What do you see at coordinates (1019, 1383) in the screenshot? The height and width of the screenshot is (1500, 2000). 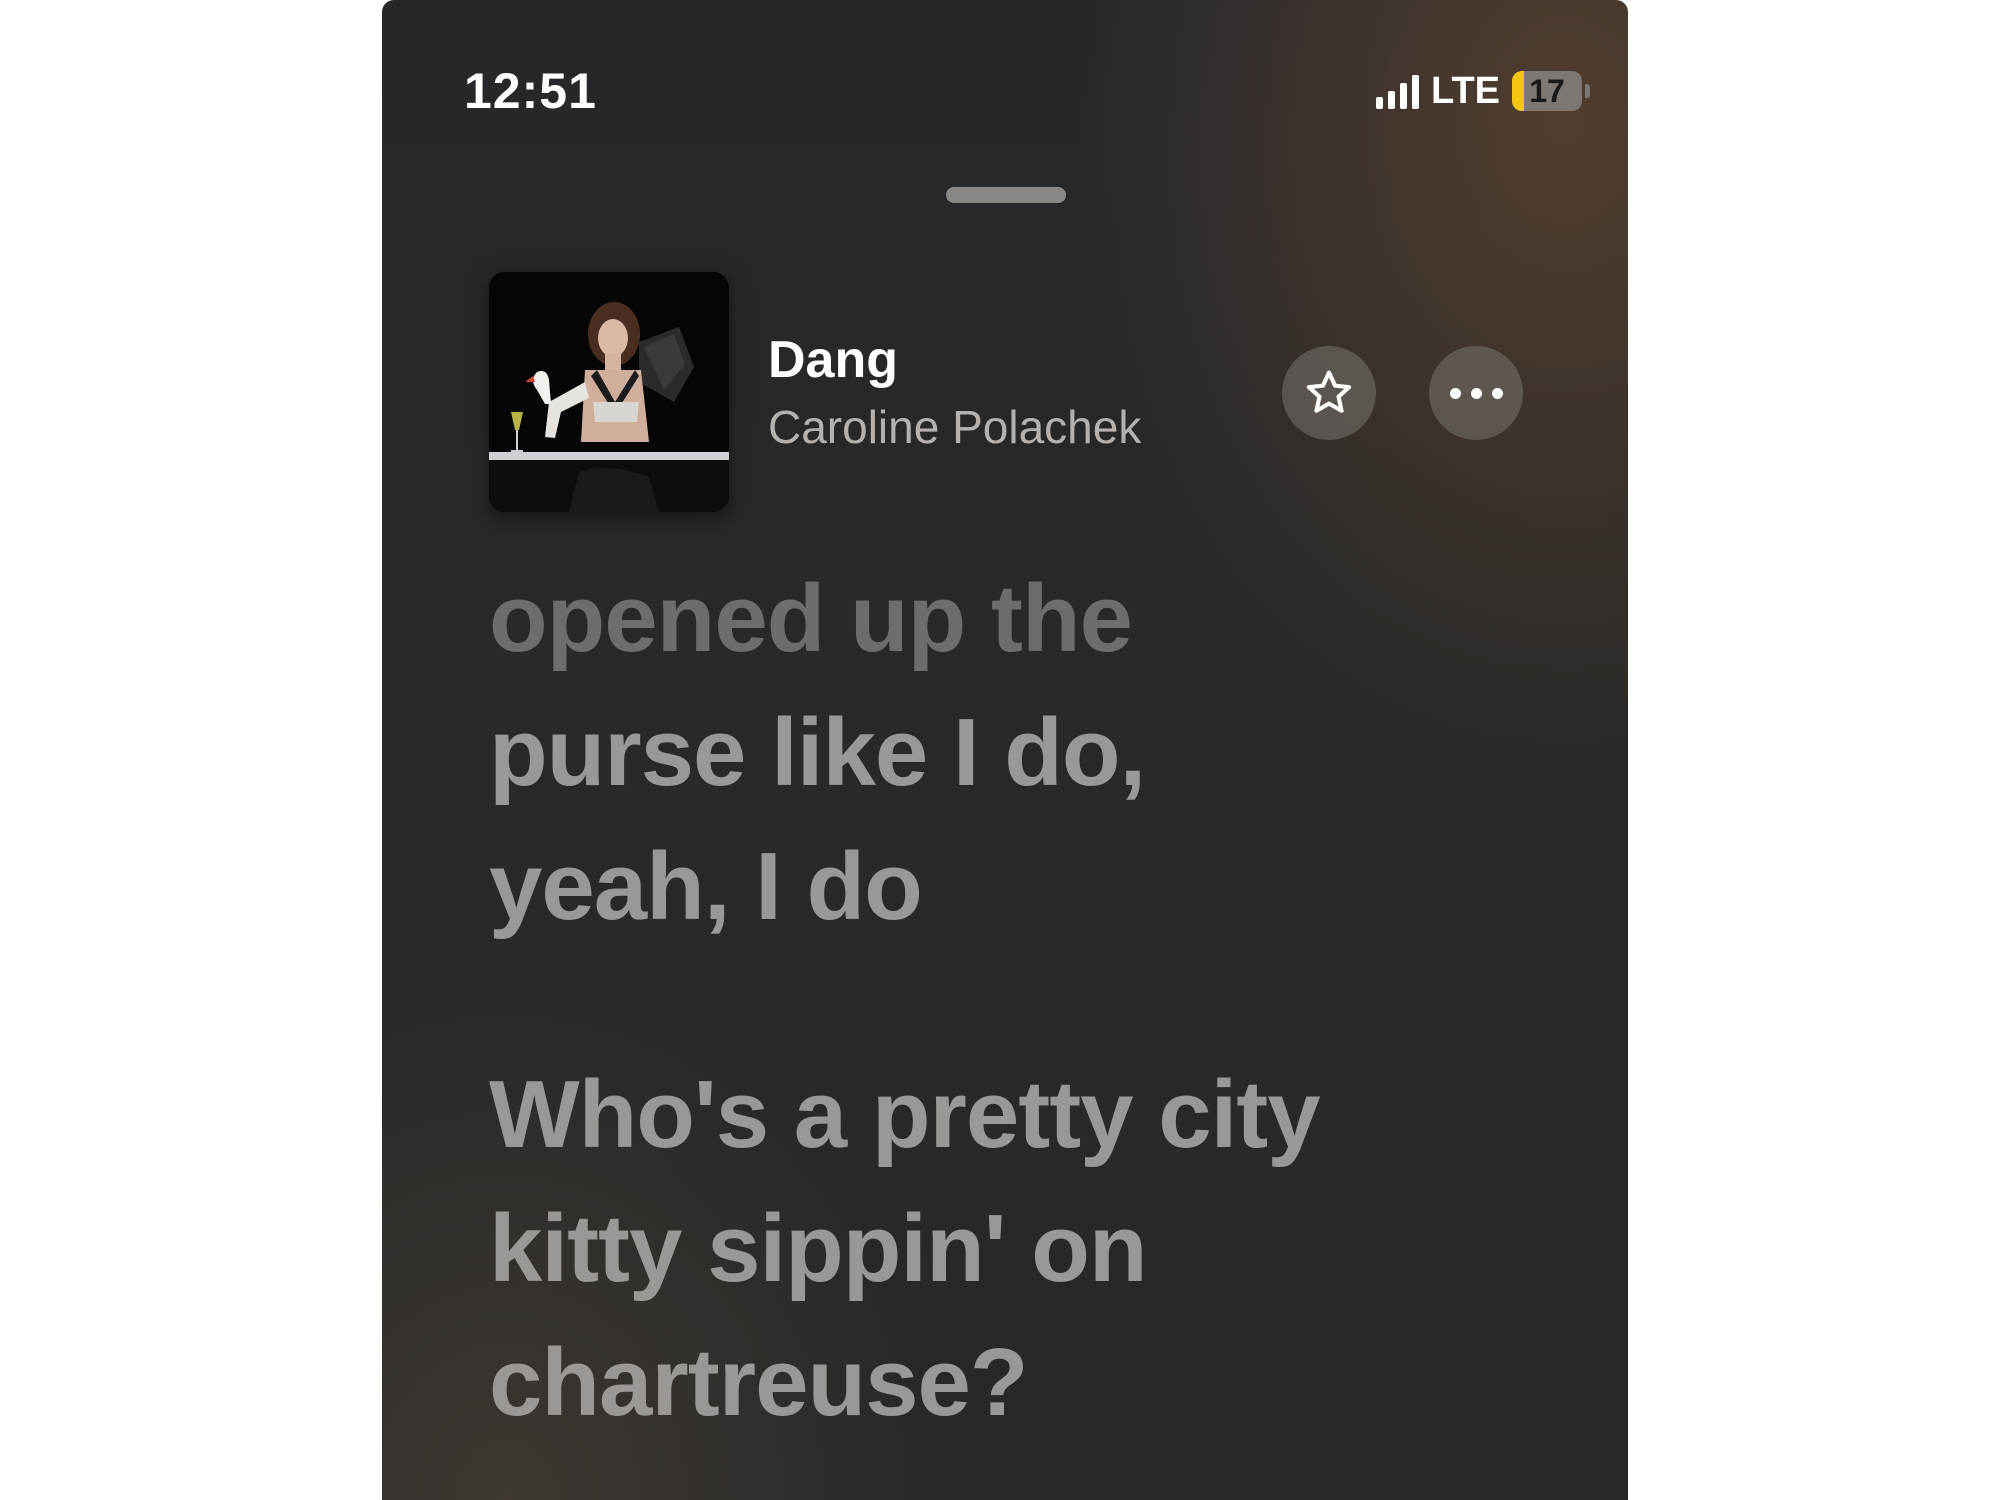 I see `lyric-line: chartreuse?` at bounding box center [1019, 1383].